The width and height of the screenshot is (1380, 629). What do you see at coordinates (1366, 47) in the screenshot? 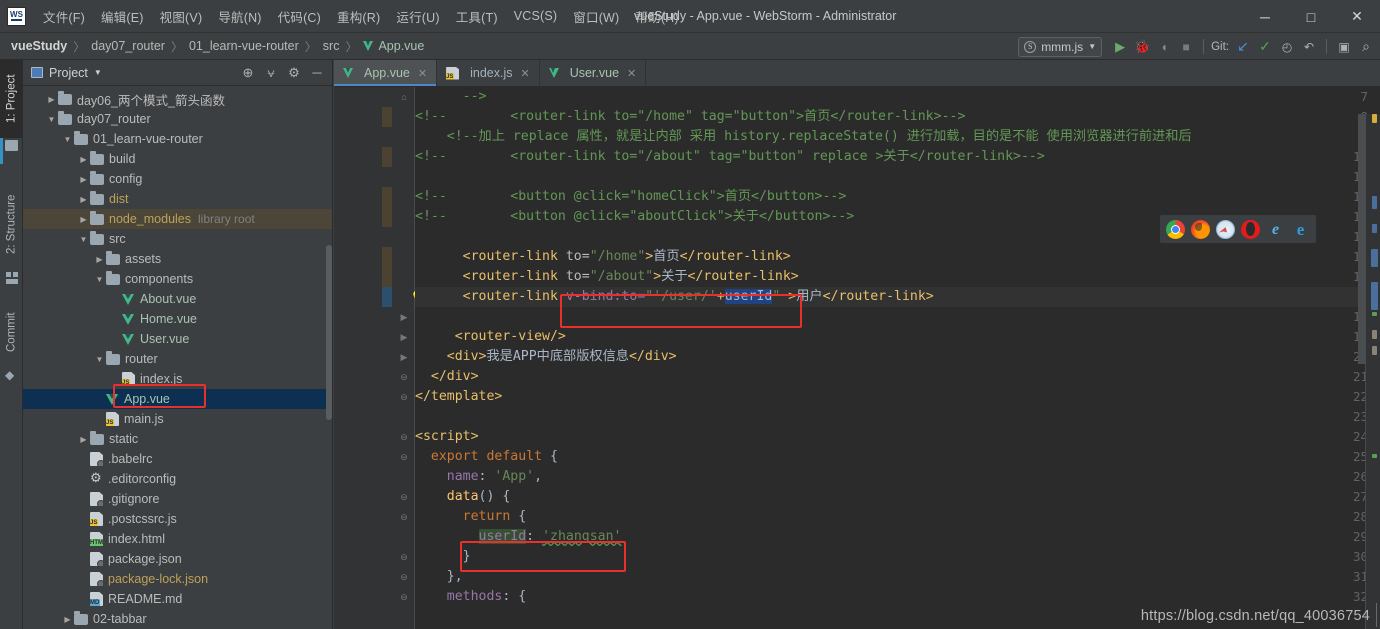
I see `search-everywhere-icon: ⌕` at bounding box center [1366, 47].